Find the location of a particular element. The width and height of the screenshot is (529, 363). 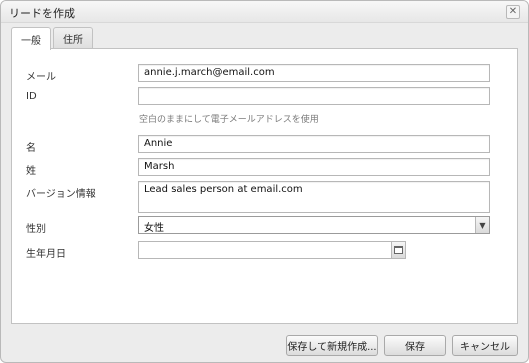

first-name-label: 名 is located at coordinates (31, 148).